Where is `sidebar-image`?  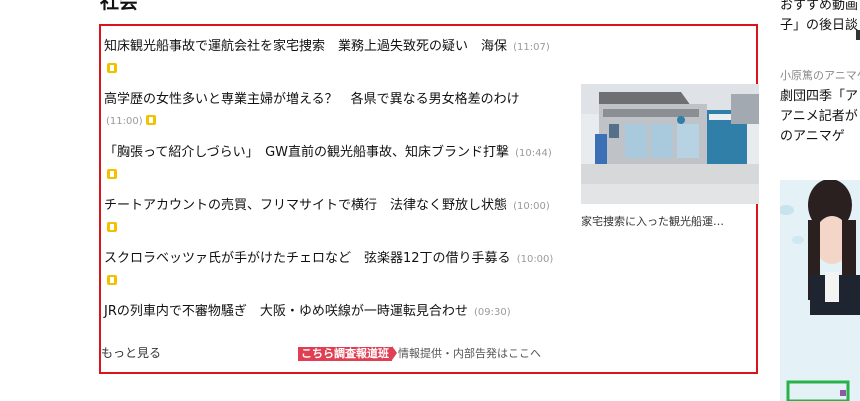 sidebar-image is located at coordinates (820, 290).